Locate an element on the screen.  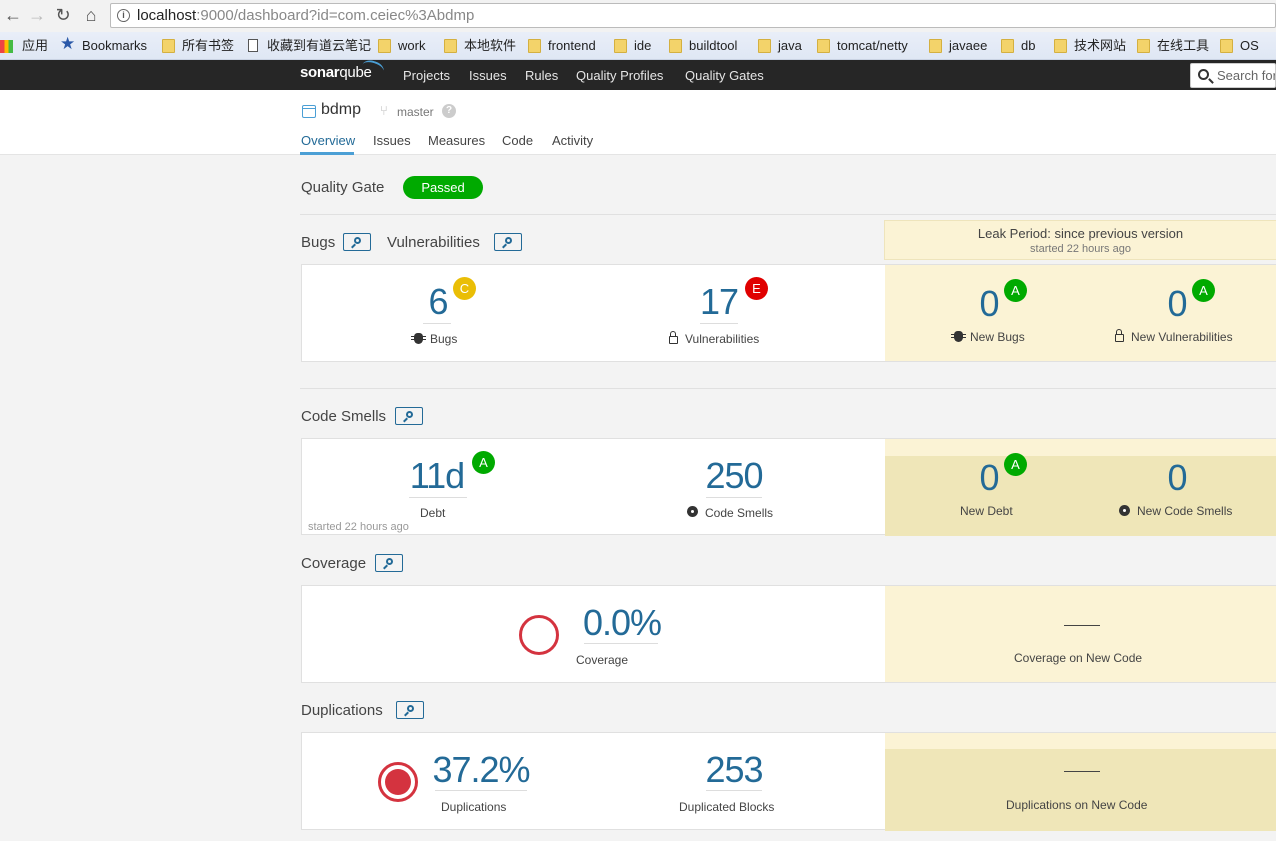
bookmark-folder: work is located at coordinates (400, 47).